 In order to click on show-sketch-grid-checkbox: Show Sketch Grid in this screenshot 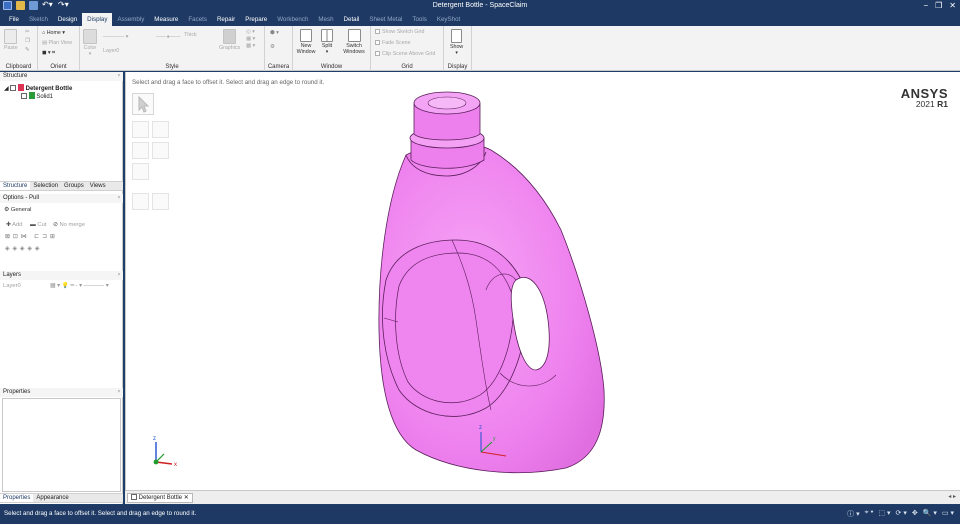, I will do `click(399, 32)`.